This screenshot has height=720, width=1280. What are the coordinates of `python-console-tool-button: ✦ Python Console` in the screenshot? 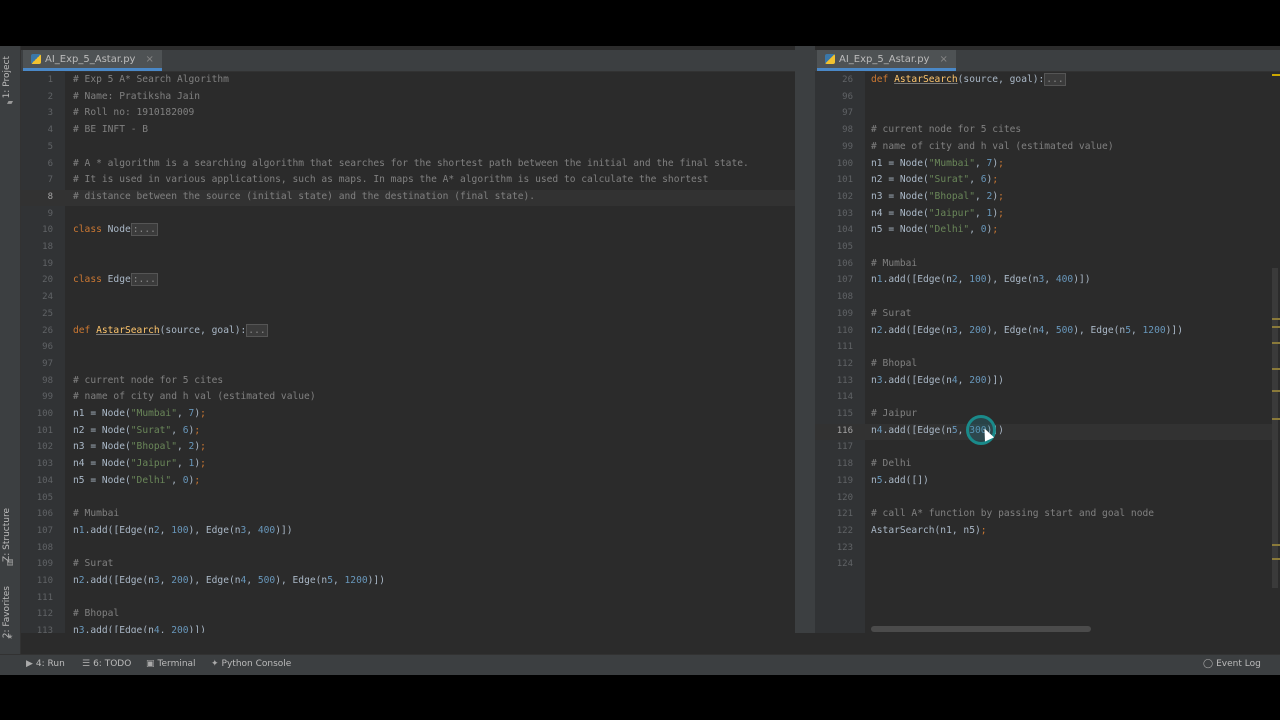 It's located at (251, 664).